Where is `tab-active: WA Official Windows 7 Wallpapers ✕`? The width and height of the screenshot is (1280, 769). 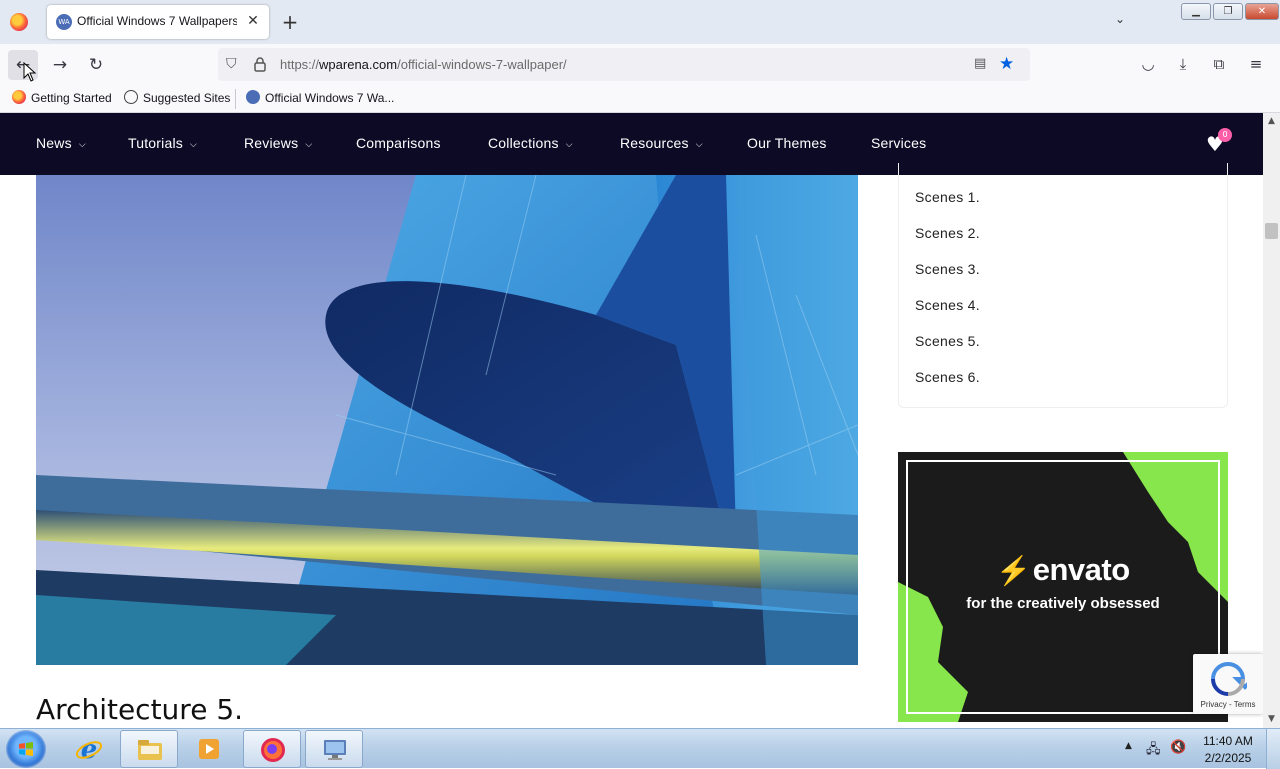
tab-active: WA Official Windows 7 Wallpapers ✕ is located at coordinates (158, 22).